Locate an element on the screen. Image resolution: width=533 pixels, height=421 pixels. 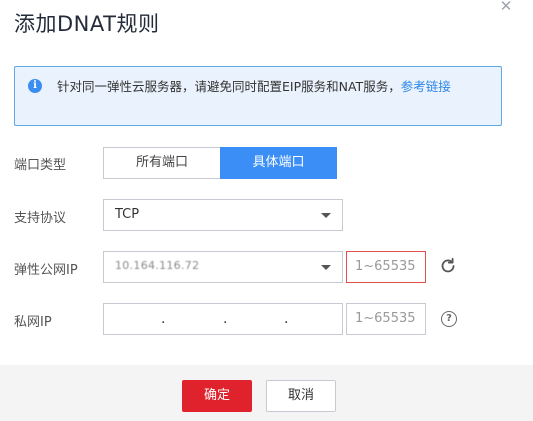
specific-port-option: 具体端口 is located at coordinates (278, 163).